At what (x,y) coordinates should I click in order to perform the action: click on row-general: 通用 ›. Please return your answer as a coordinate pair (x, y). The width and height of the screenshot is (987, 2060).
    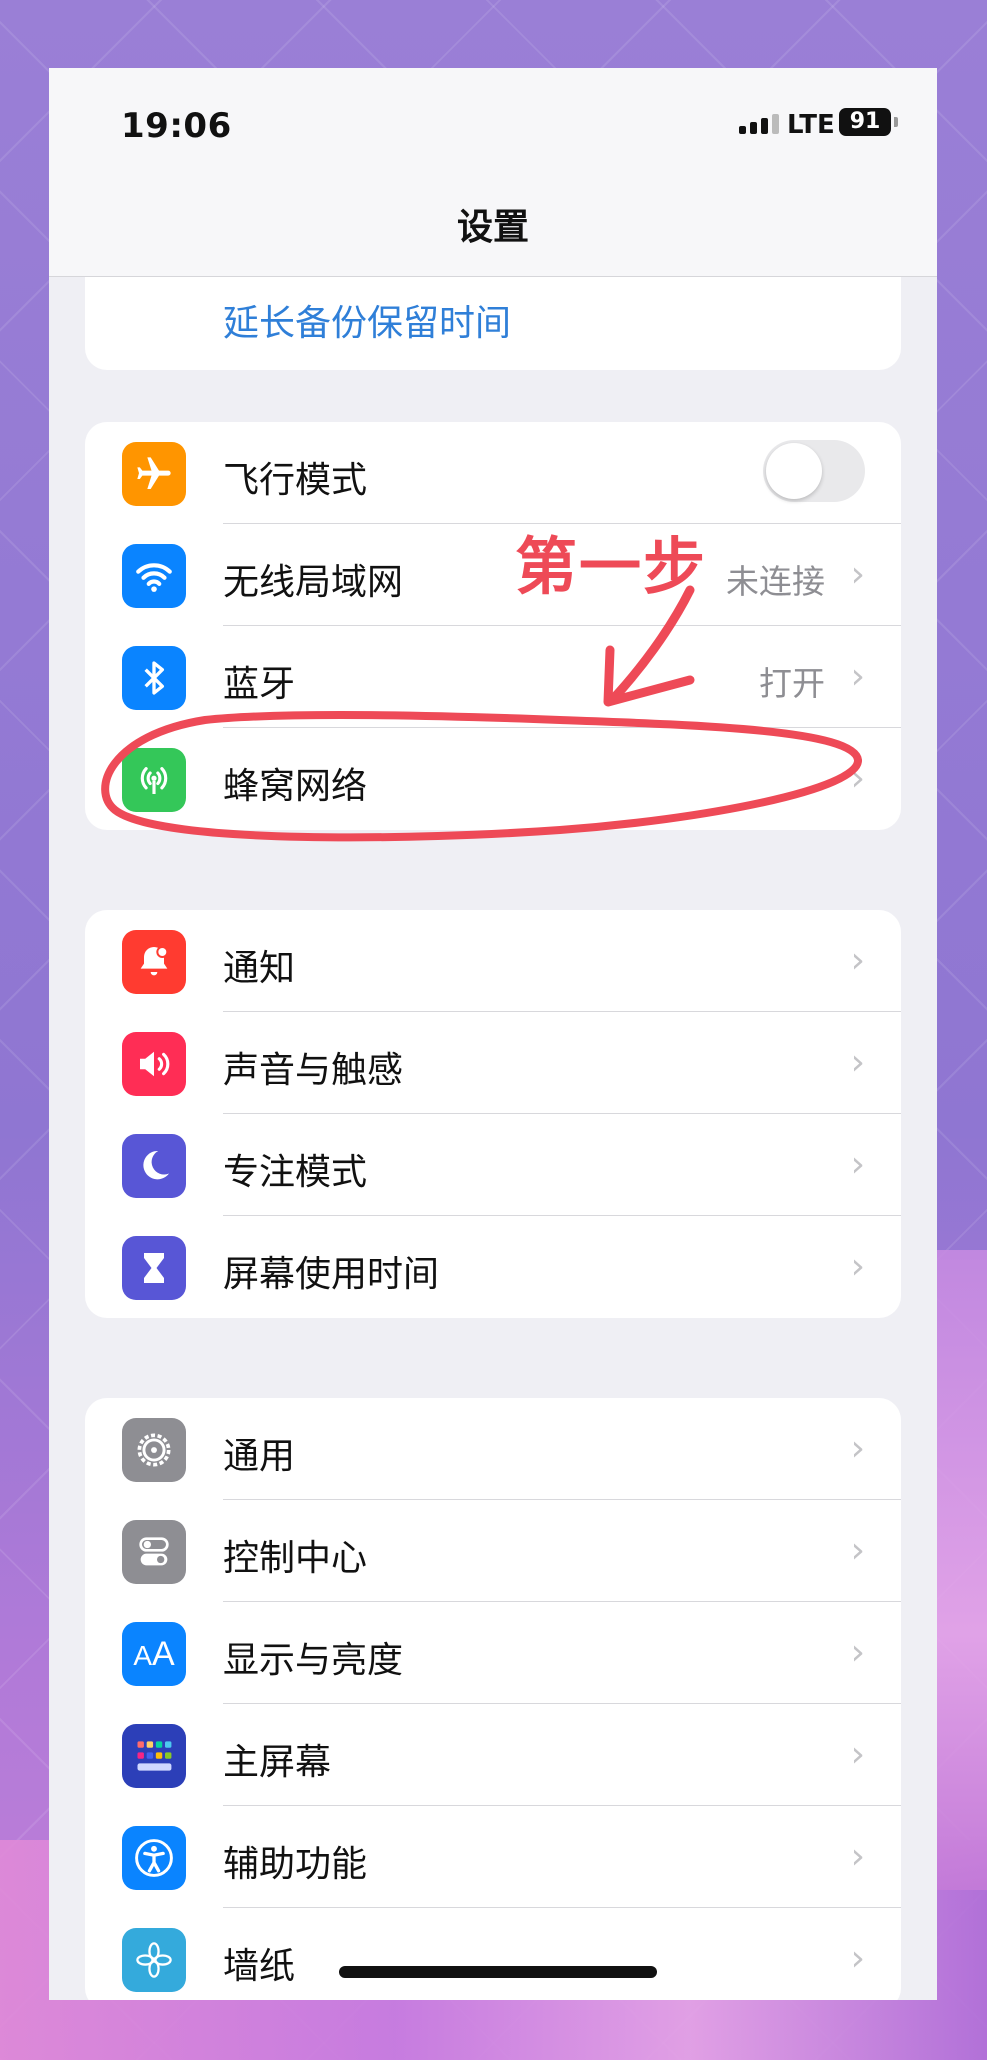
    Looking at the image, I should click on (493, 1449).